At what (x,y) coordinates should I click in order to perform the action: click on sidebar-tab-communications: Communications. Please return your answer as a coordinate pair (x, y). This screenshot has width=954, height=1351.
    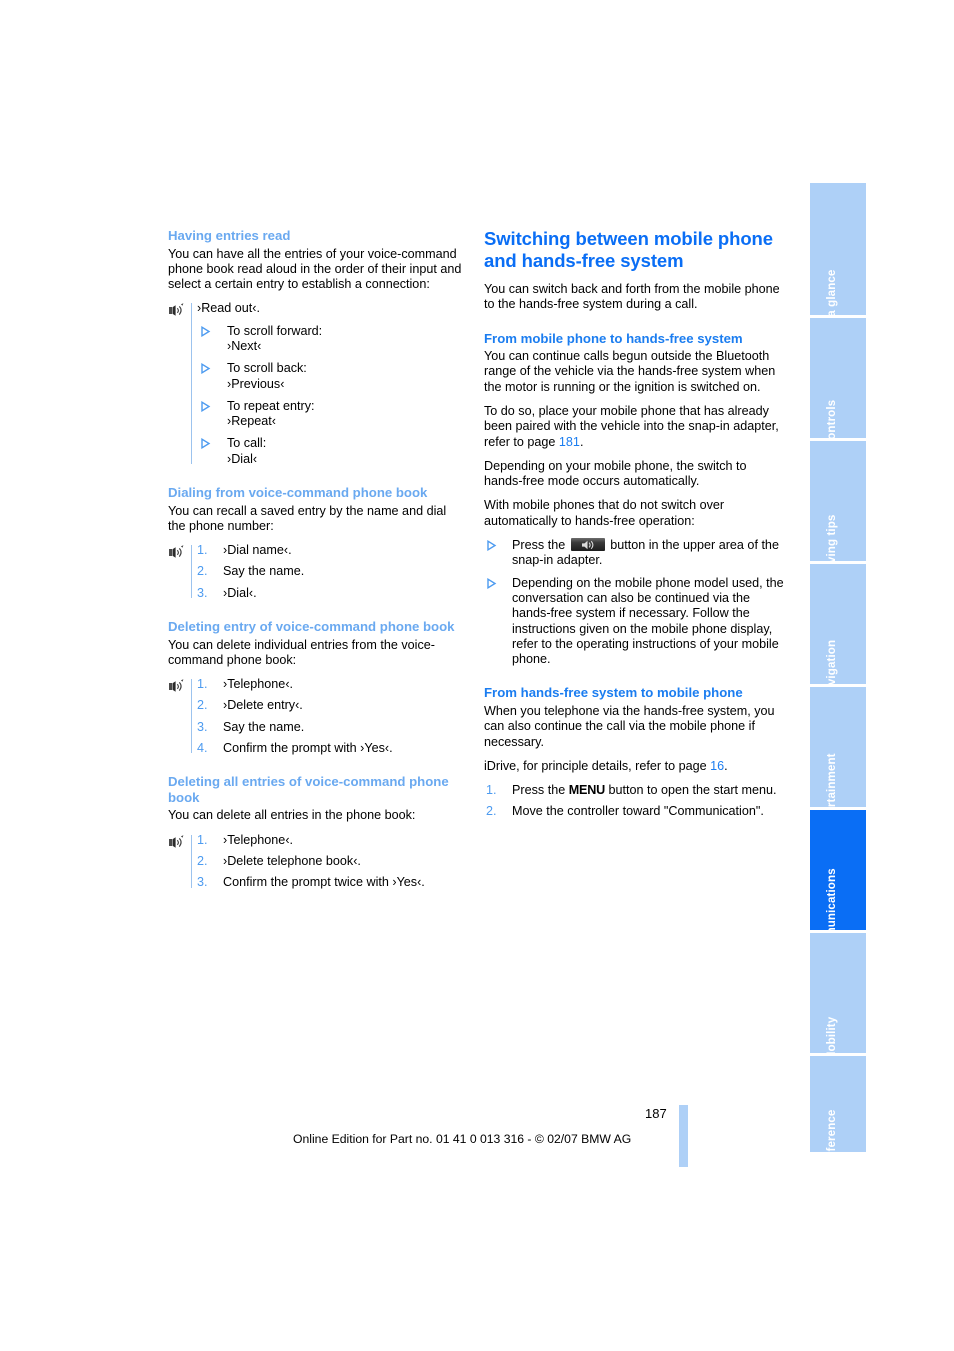
    Looking at the image, I should click on (838, 887).